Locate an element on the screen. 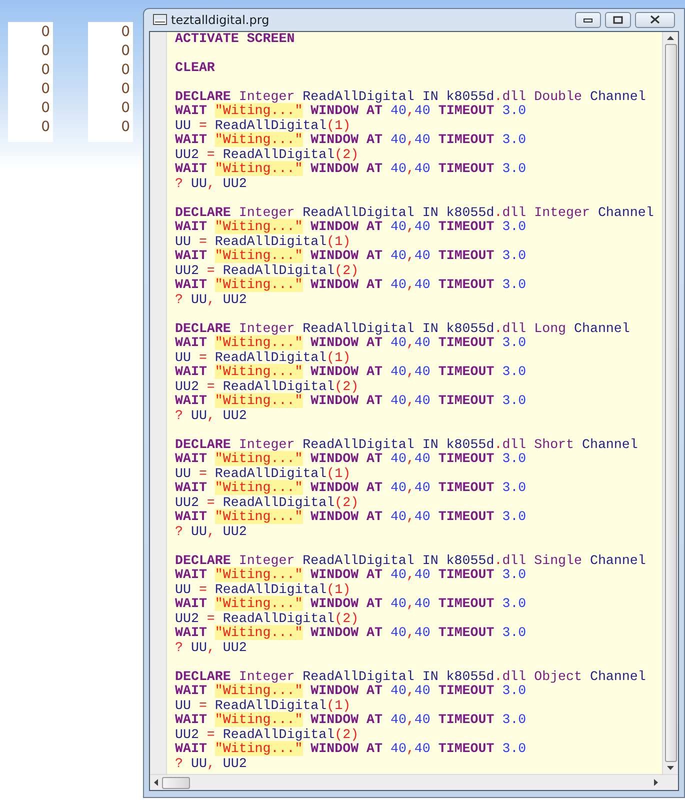  code-line: ACTIVATE SCREEN is located at coordinates (235, 39).